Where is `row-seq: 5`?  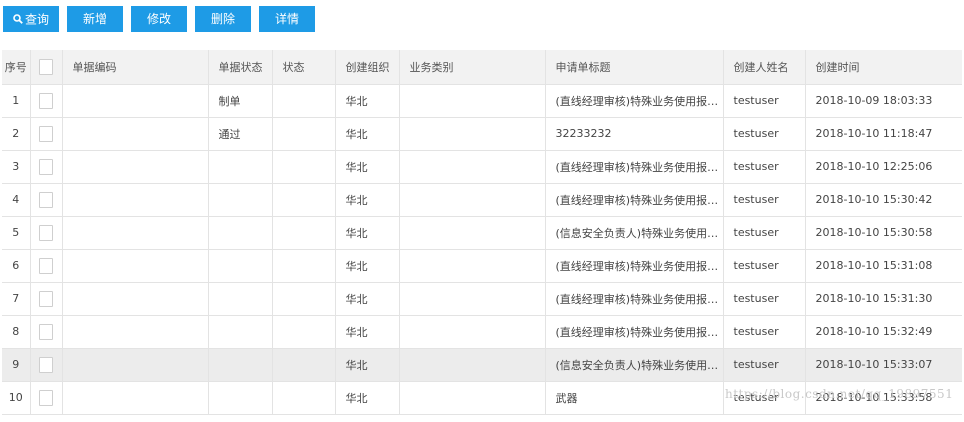 row-seq: 5 is located at coordinates (16, 233).